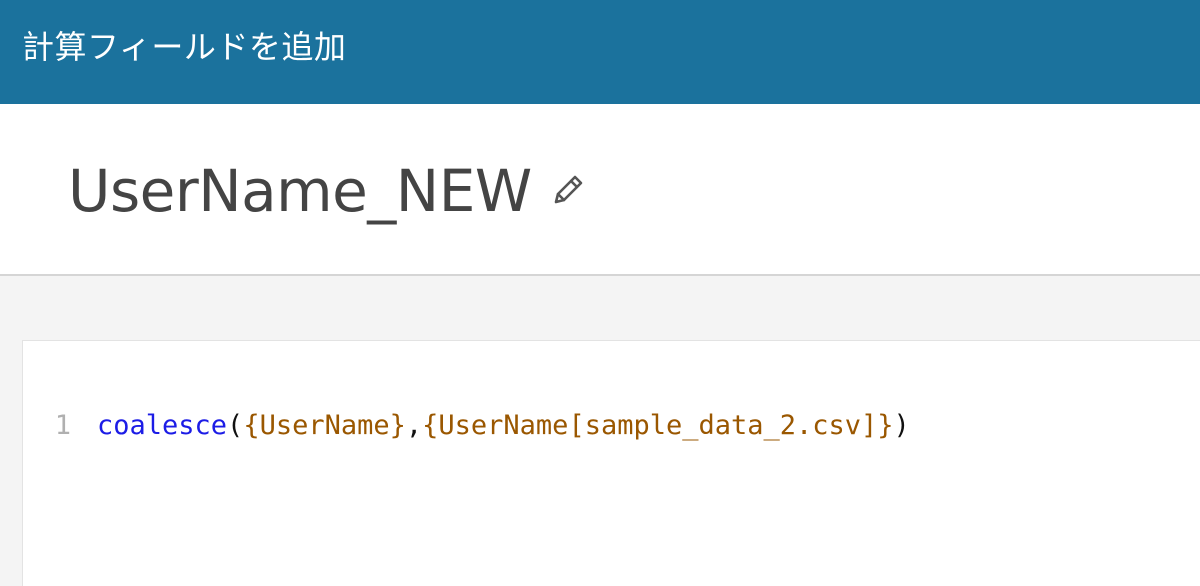 The width and height of the screenshot is (1200, 586). Describe the element at coordinates (235, 425) in the screenshot. I see `open-paren-token: (` at that location.